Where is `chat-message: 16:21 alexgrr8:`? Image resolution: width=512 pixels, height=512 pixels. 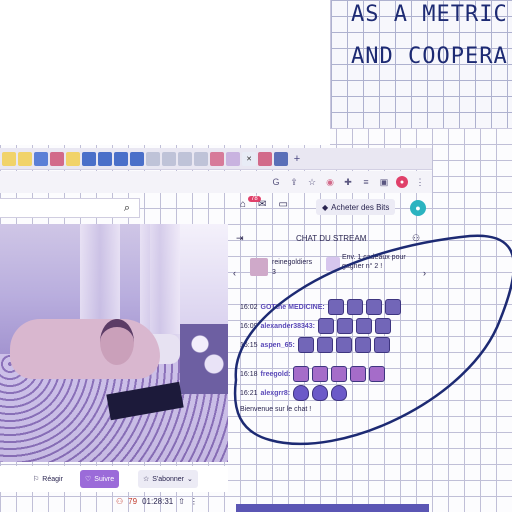
chat-message: 16:21 alexgrr8: is located at coordinates (294, 393).